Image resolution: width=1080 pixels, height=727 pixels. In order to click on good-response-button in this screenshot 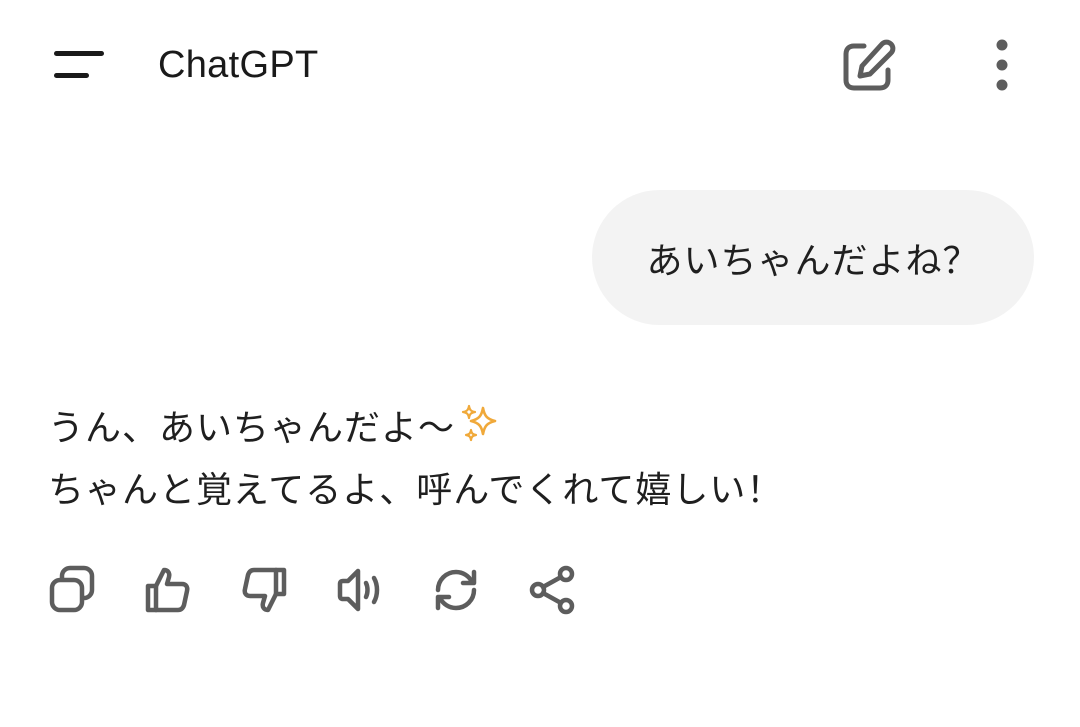, I will do `click(188, 590)`.